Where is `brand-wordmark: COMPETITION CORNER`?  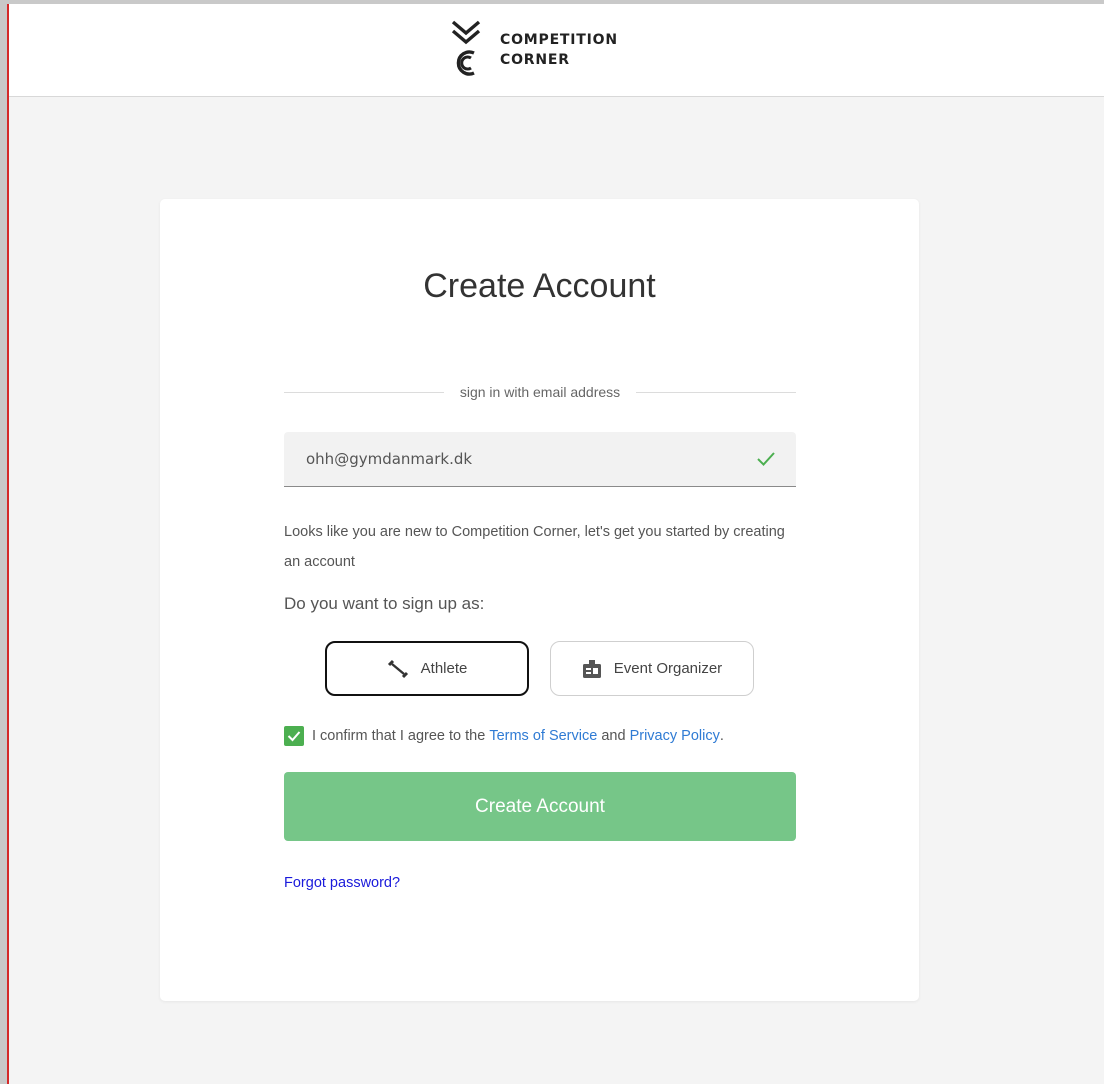 brand-wordmark: COMPETITION CORNER is located at coordinates (559, 50).